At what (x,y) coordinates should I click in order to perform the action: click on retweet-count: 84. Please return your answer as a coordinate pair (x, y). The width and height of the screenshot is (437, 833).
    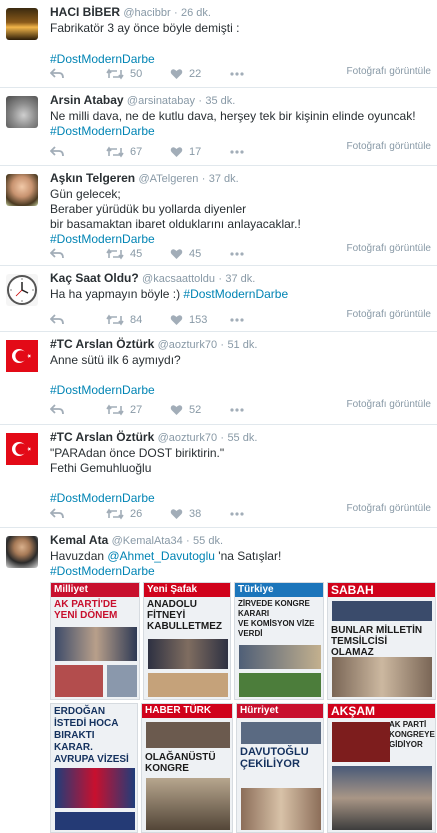
    Looking at the image, I should click on (136, 320).